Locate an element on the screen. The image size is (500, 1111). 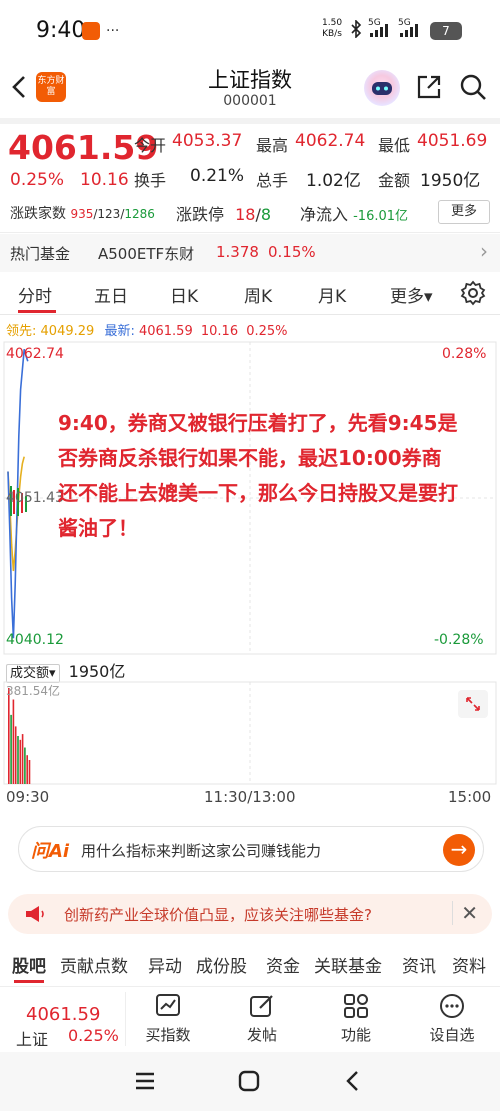
tab-forum: 股吧 is located at coordinates (29, 964).